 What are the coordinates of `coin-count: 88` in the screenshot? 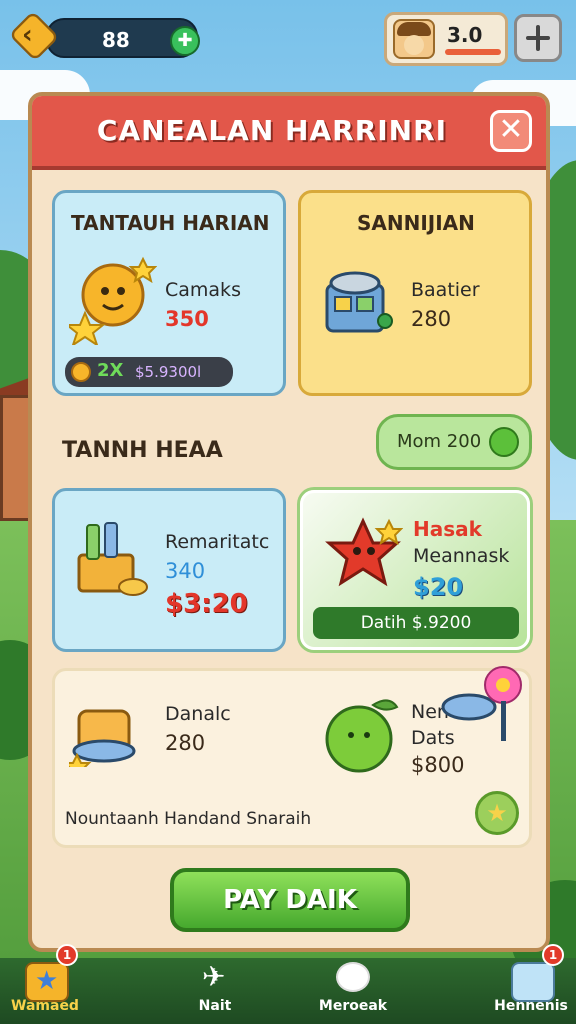 It's located at (116, 40).